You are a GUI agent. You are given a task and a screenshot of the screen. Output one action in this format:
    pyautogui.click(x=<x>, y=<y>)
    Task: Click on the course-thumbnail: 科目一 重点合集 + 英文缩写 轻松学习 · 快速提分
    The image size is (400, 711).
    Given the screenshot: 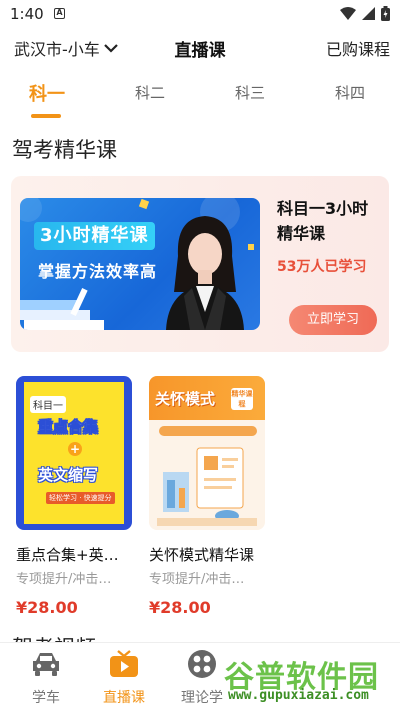 What is the action you would take?
    pyautogui.click(x=74, y=453)
    